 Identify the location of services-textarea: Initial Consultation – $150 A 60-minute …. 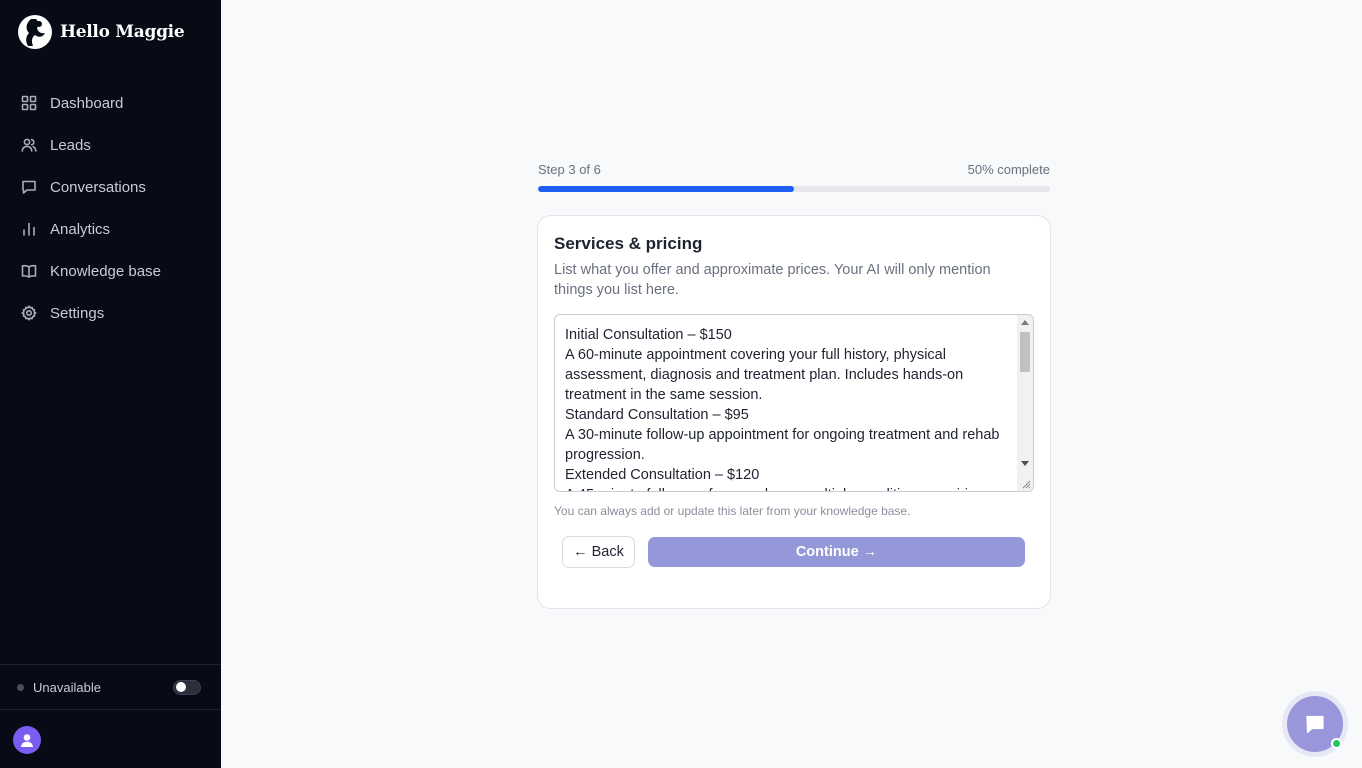
(794, 403).